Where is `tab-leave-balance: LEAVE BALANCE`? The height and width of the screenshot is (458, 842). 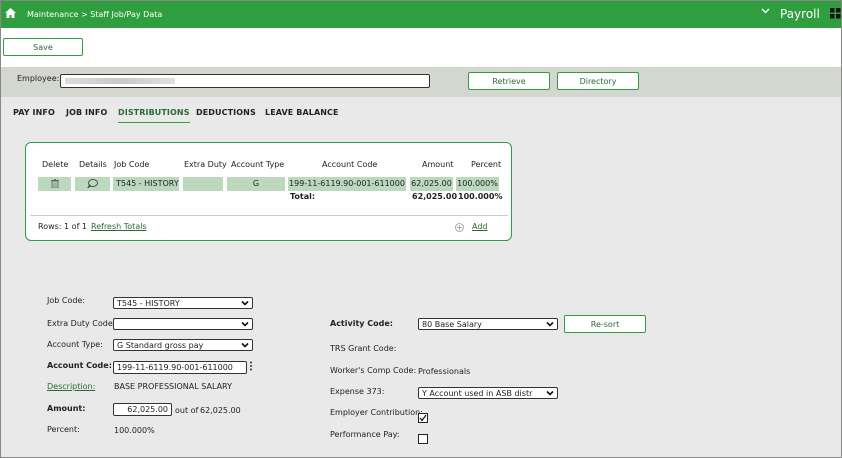 tab-leave-balance: LEAVE BALANCE is located at coordinates (302, 112).